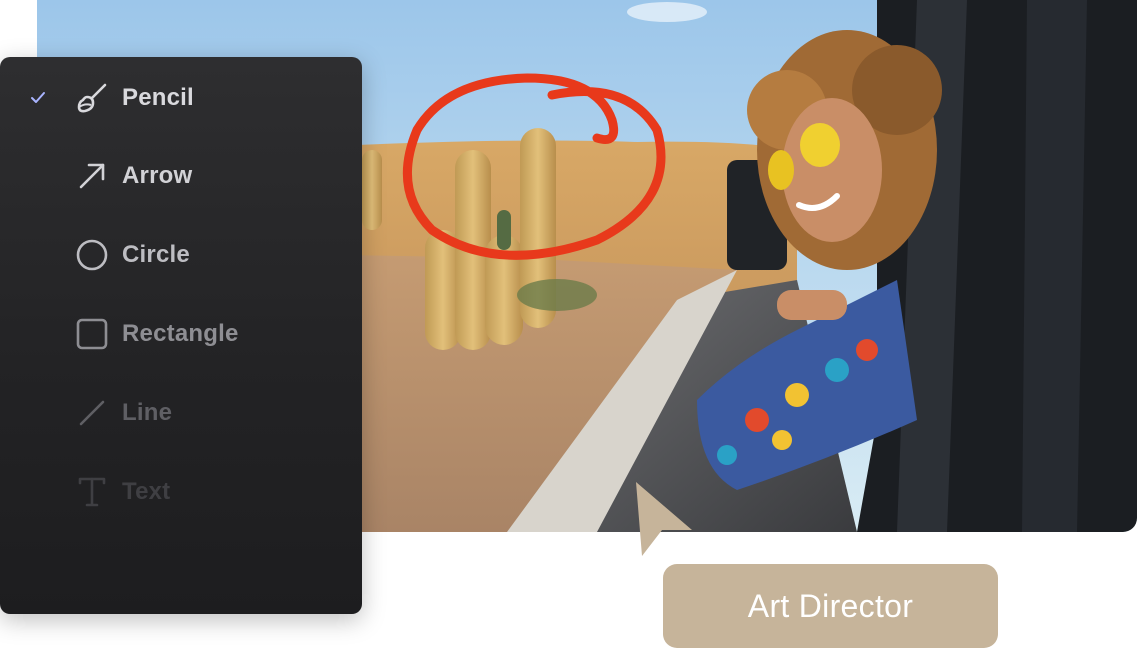  I want to click on menu-item-rectangle: Rectangle, so click(181, 334).